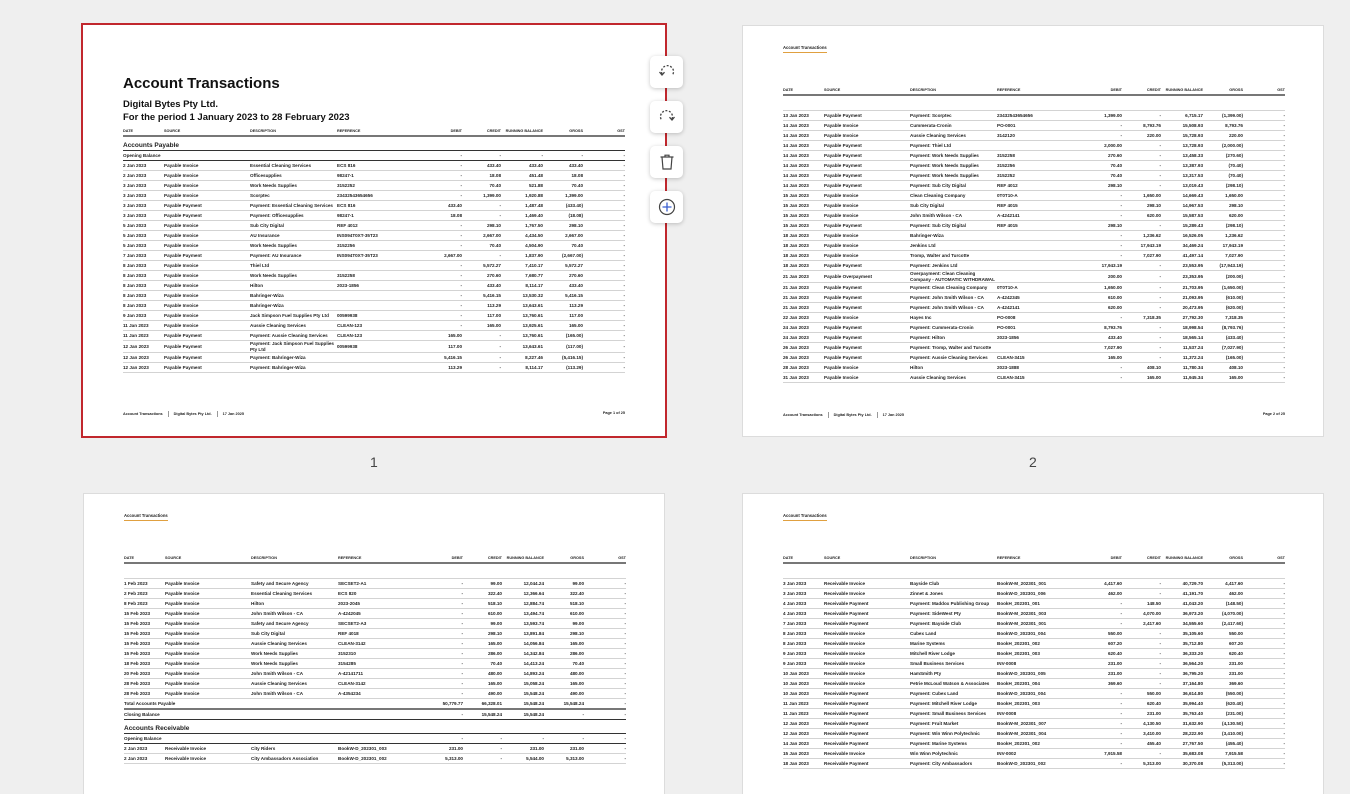 This screenshot has width=1350, height=794. Describe the element at coordinates (563, 335) in the screenshot. I see `cell-gross: (165.00)` at that location.